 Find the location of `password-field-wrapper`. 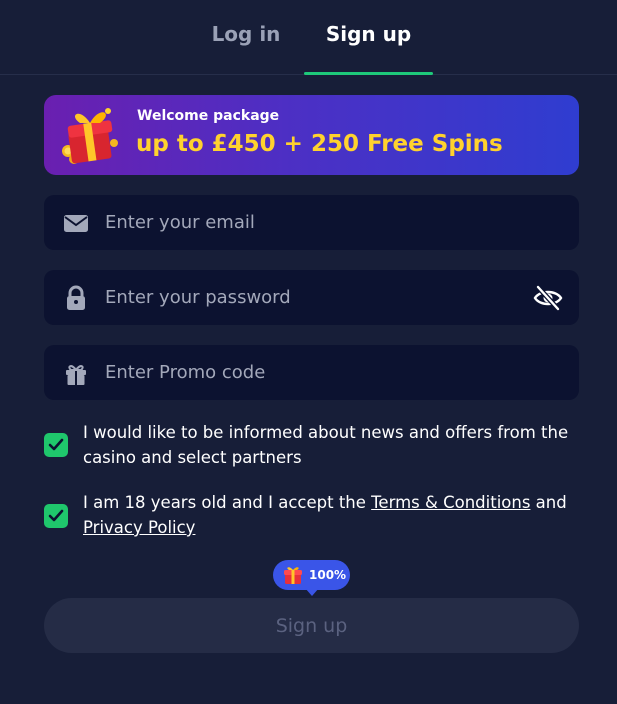

password-field-wrapper is located at coordinates (311, 297).